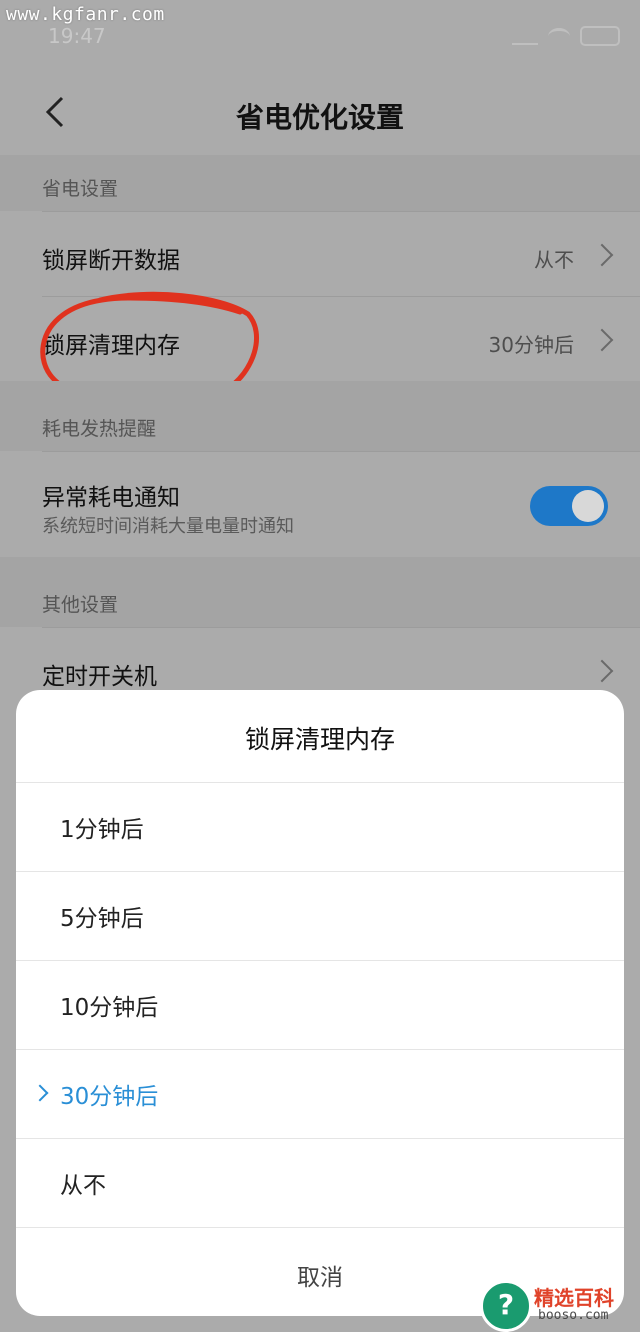 Image resolution: width=640 pixels, height=1332 pixels. I want to click on status-icons, so click(566, 36).